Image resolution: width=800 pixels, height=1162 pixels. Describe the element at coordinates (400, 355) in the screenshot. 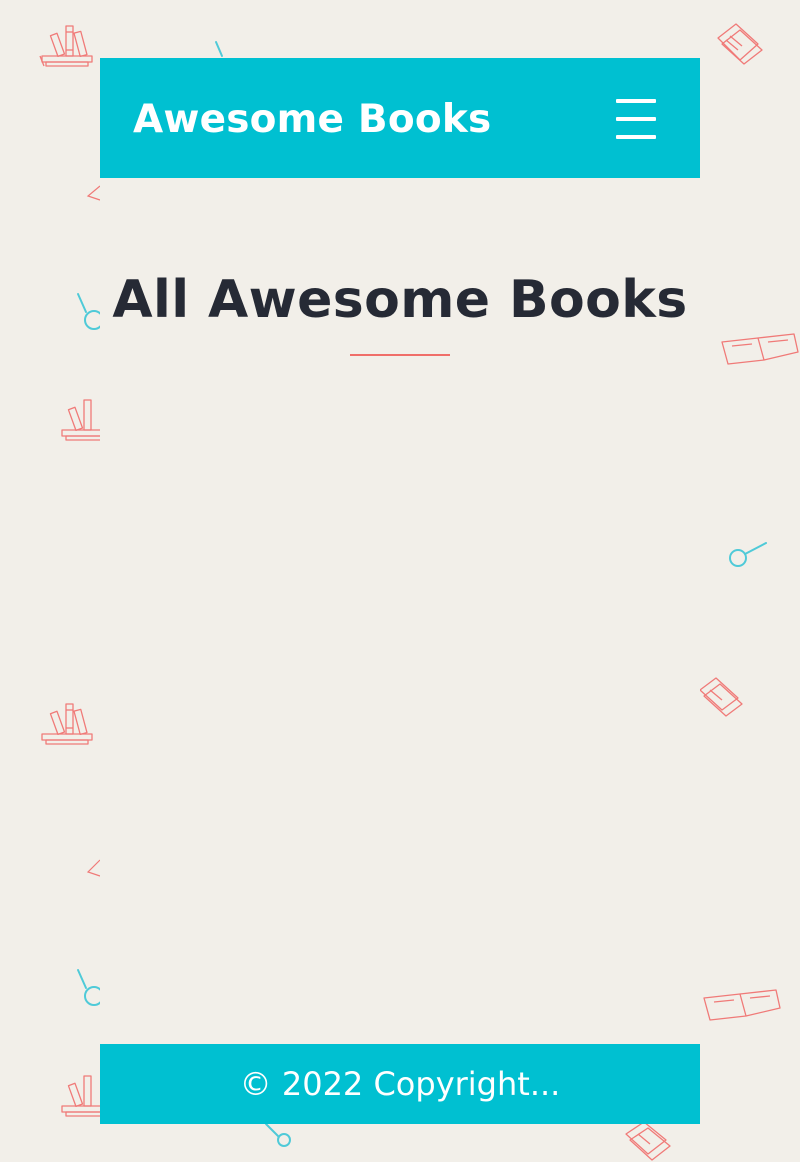

I see `heading-underline` at that location.